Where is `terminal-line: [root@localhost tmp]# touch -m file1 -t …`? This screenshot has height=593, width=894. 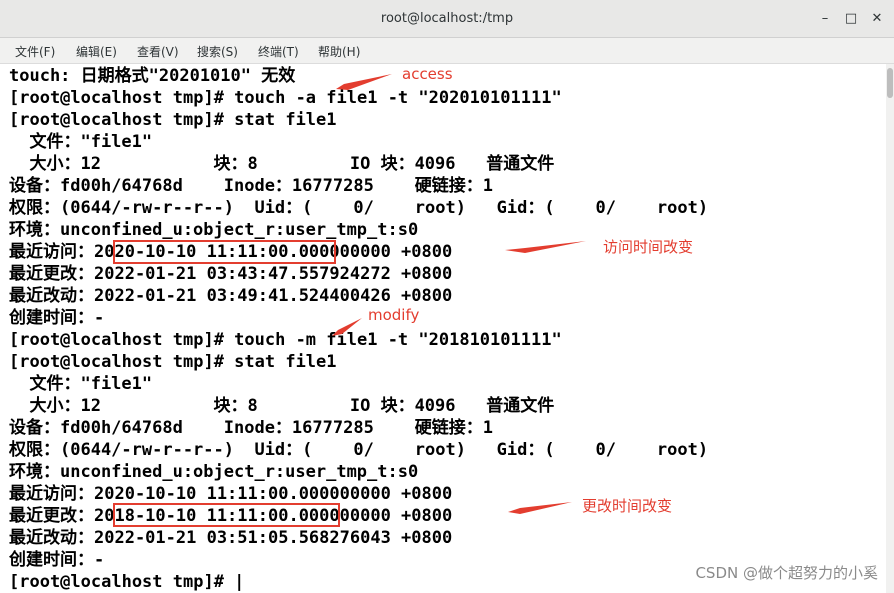
terminal-line: [root@localhost tmp]# touch -m file1 -t … is located at coordinates (285, 340).